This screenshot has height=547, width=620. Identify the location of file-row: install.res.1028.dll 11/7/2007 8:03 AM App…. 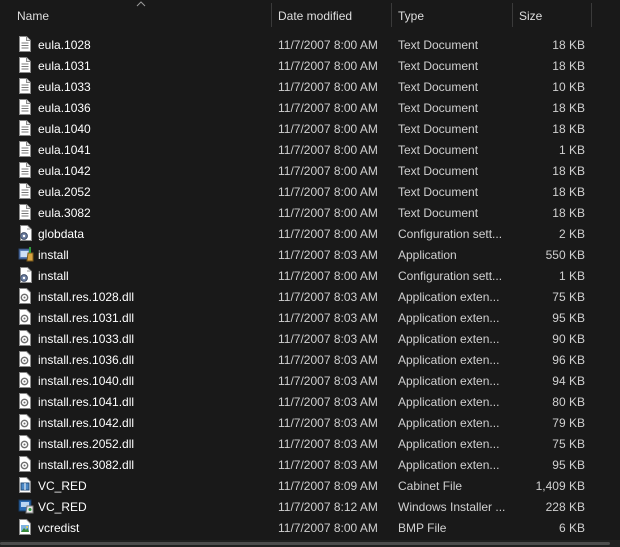
(310, 296).